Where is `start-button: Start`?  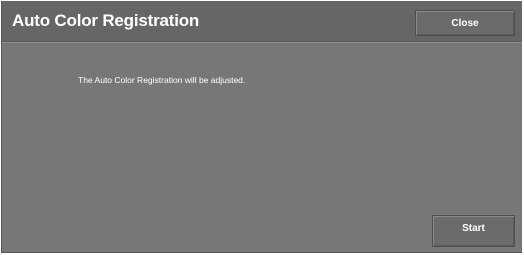
start-button: Start is located at coordinates (473, 231).